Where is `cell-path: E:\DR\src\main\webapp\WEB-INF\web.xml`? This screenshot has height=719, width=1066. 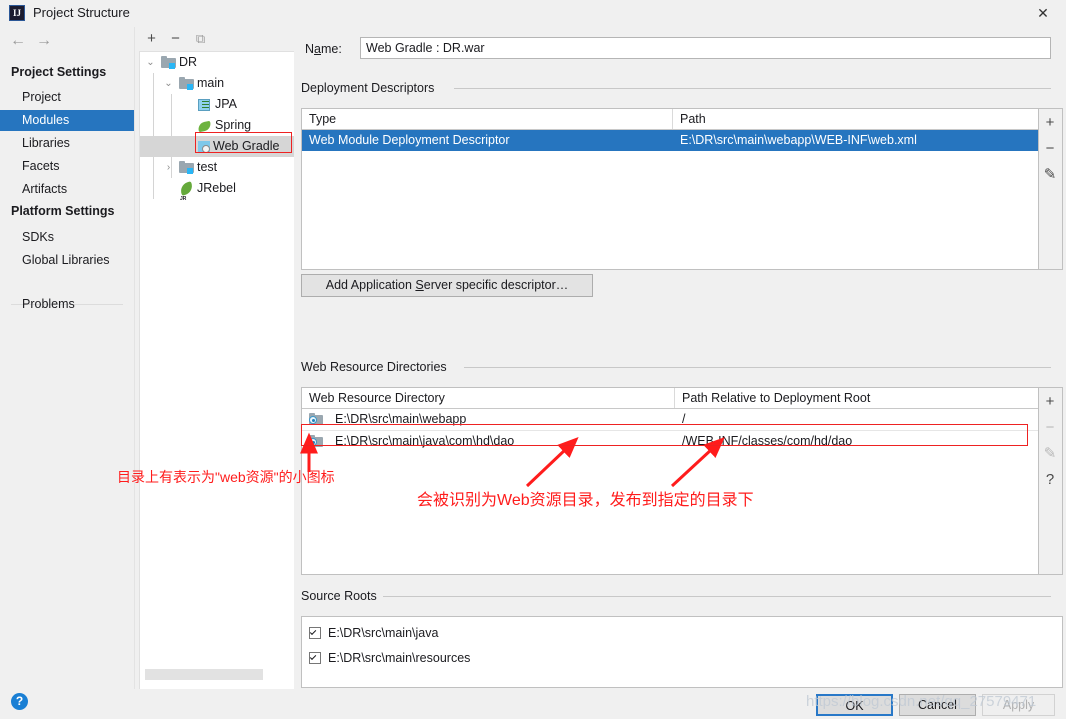
cell-path: E:\DR\src\main\webapp\WEB-INF\web.xml is located at coordinates (798, 140).